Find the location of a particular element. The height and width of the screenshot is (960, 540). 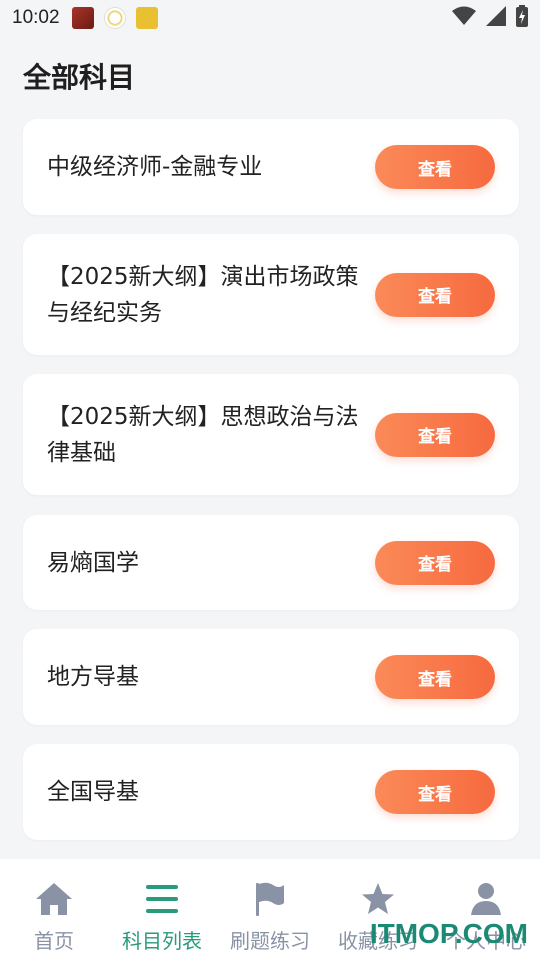

nav-item-practice: 刷题练习 is located at coordinates (270, 909).